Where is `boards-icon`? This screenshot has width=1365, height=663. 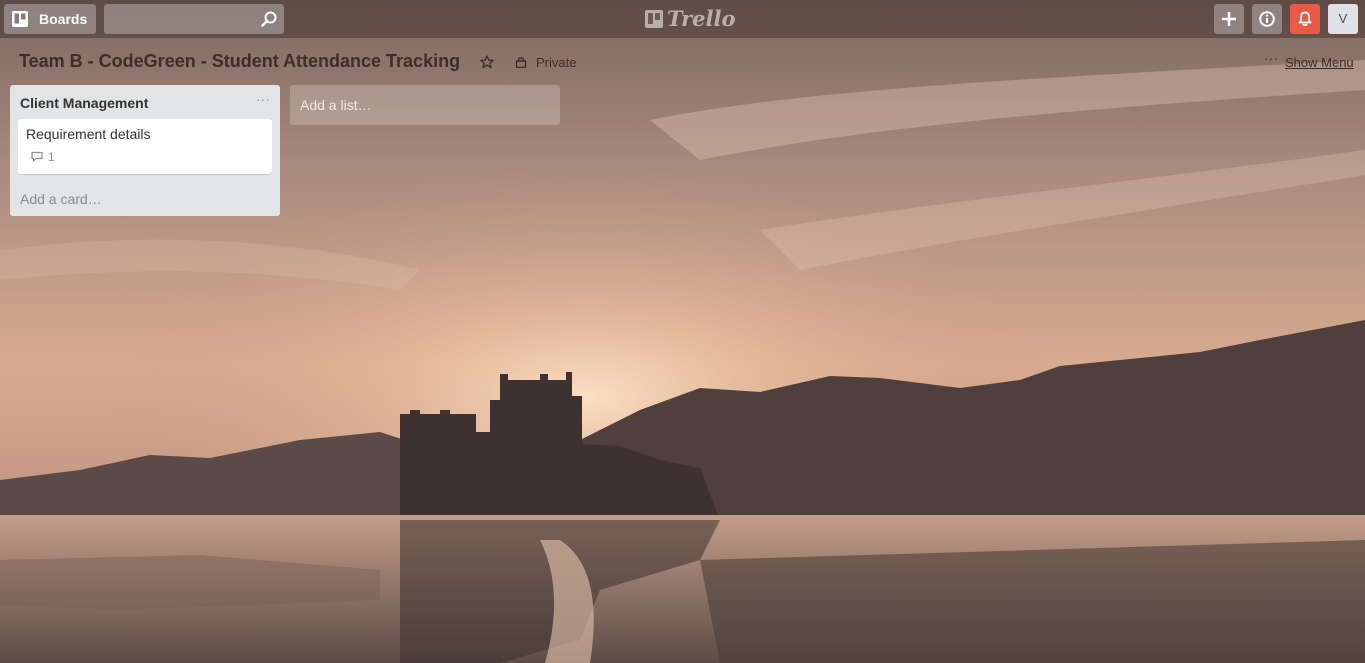 boards-icon is located at coordinates (20, 19).